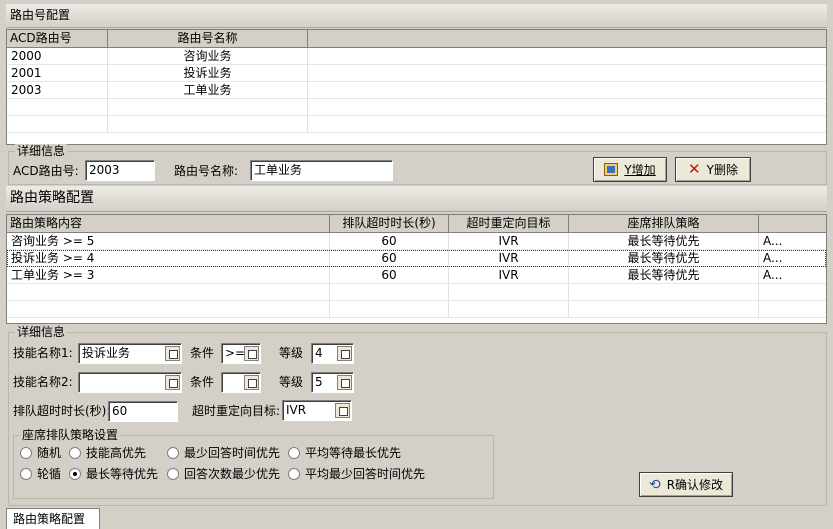 This screenshot has width=833, height=529. Describe the element at coordinates (168, 241) in the screenshot. I see `cell-content: 咨询业务 >= 5` at that location.